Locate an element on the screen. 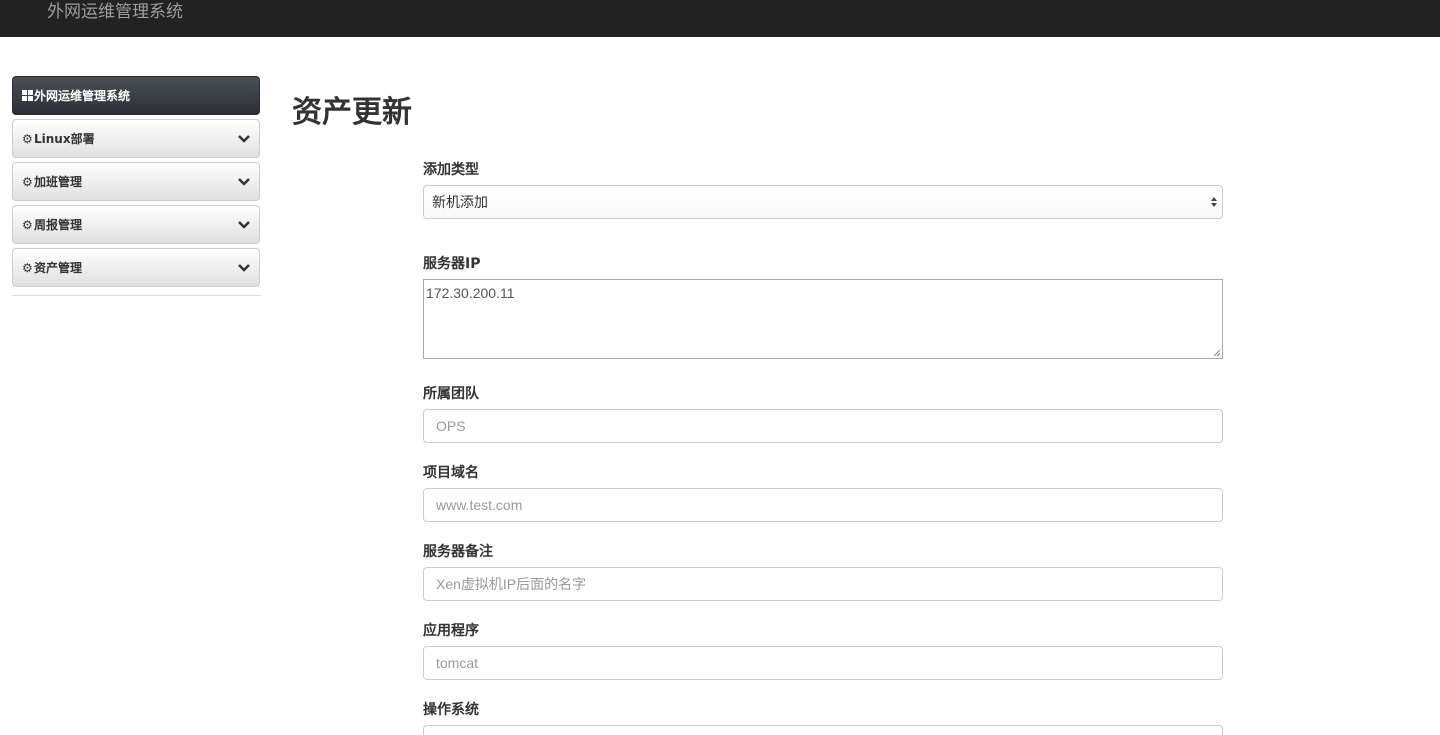 The height and width of the screenshot is (735, 1440). team-field is located at coordinates (823, 426).